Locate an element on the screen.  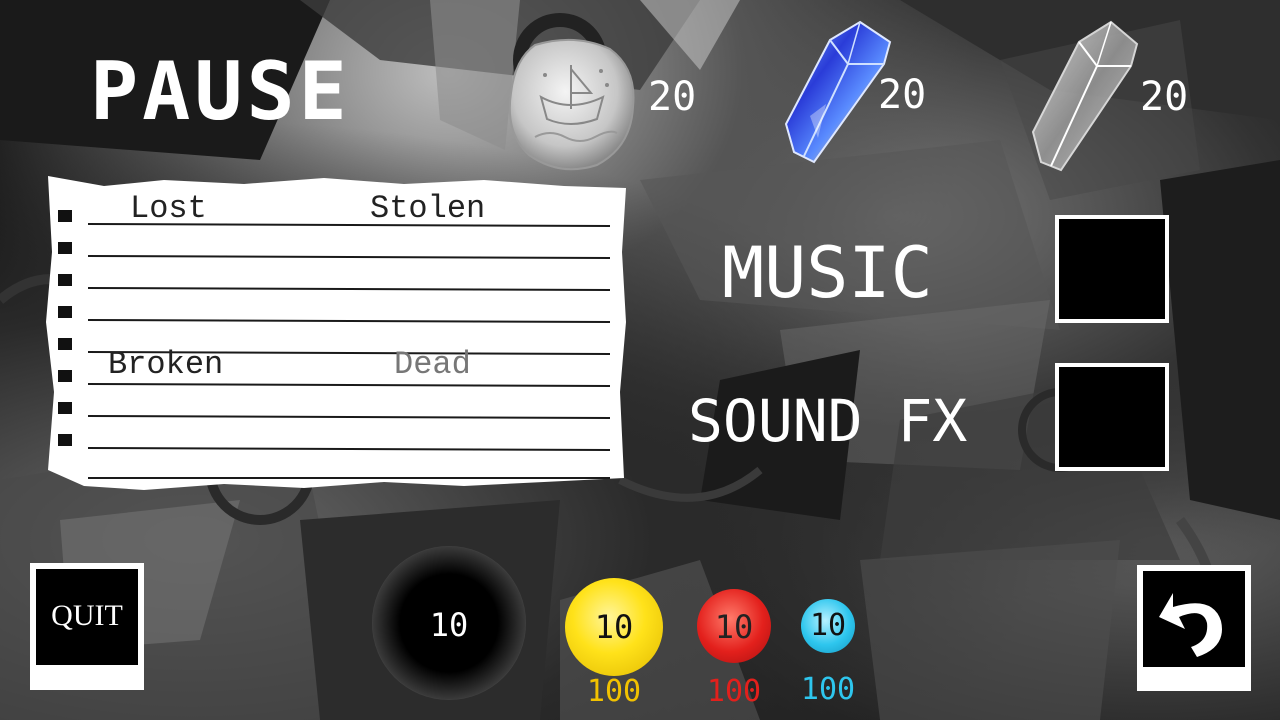
silver-coin-icon is located at coordinates (571, 104).